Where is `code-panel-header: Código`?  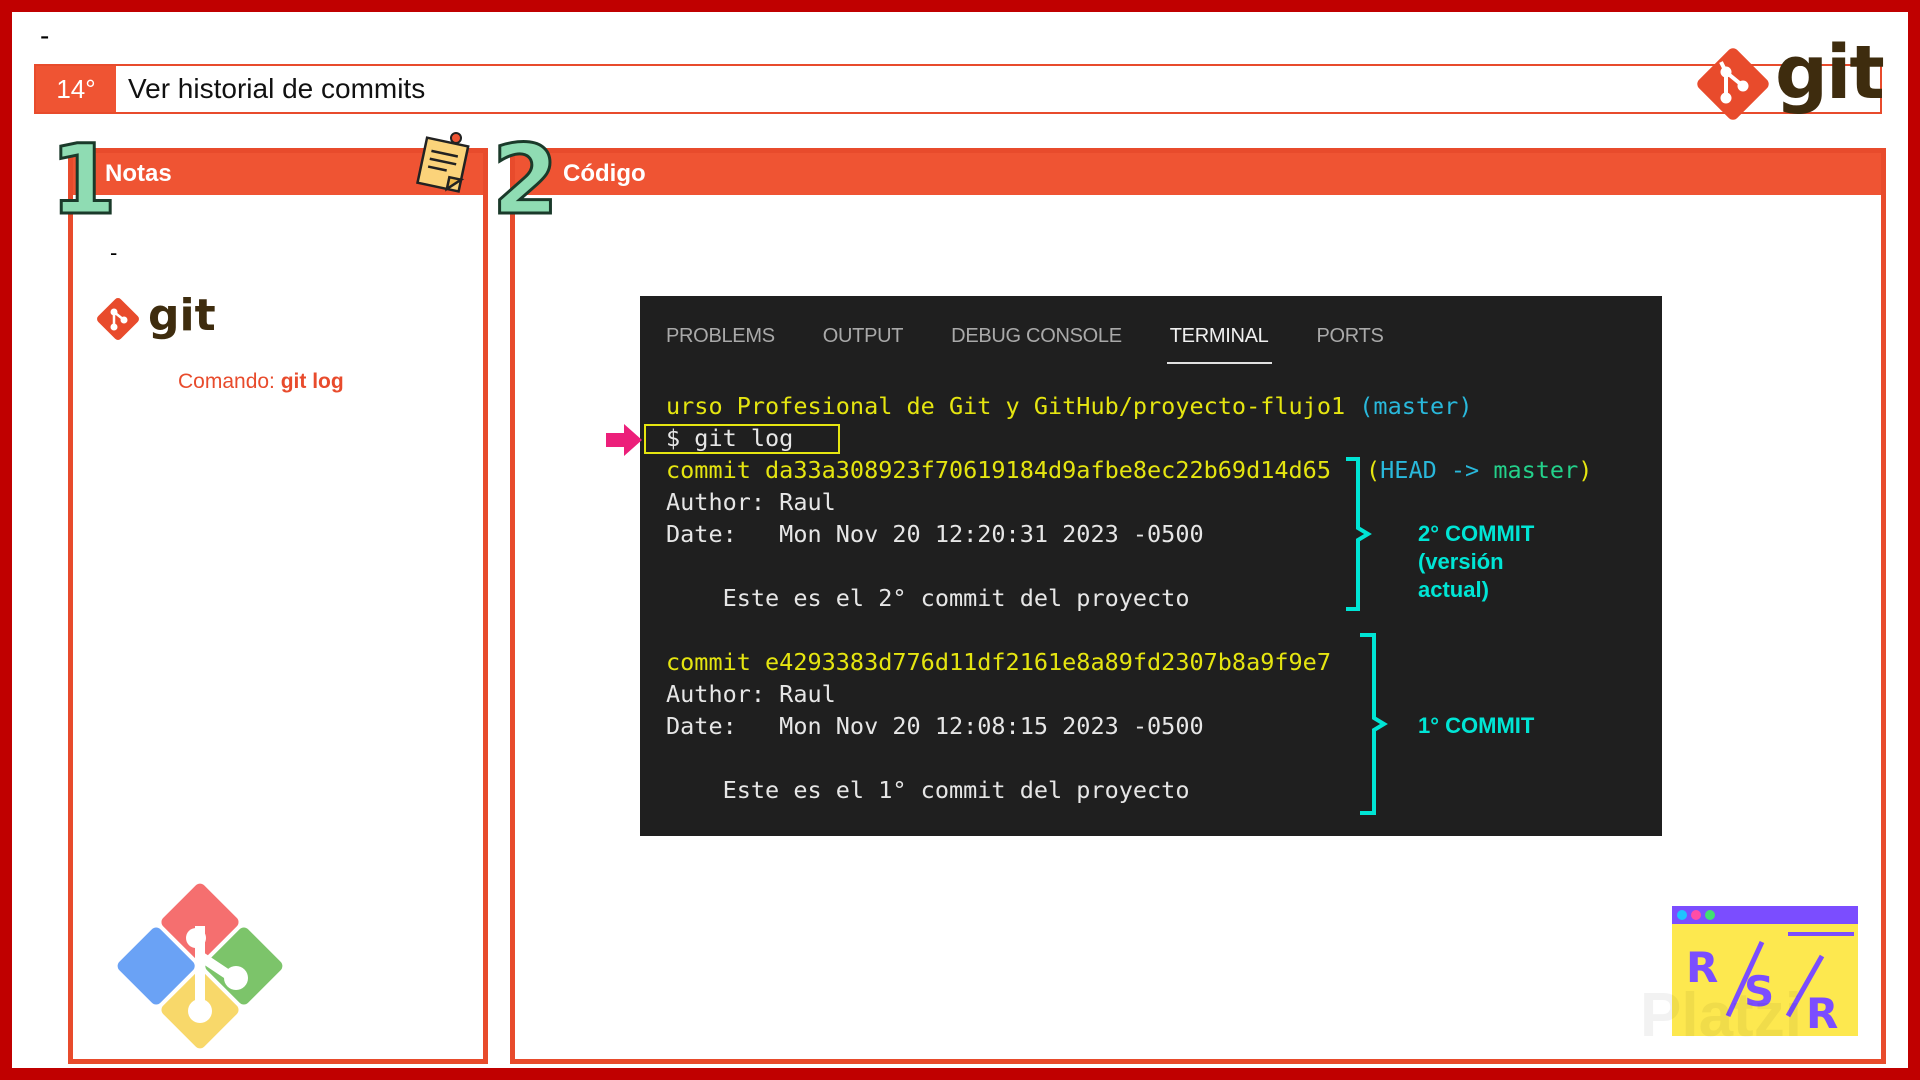
code-panel-header: Código is located at coordinates (1198, 174).